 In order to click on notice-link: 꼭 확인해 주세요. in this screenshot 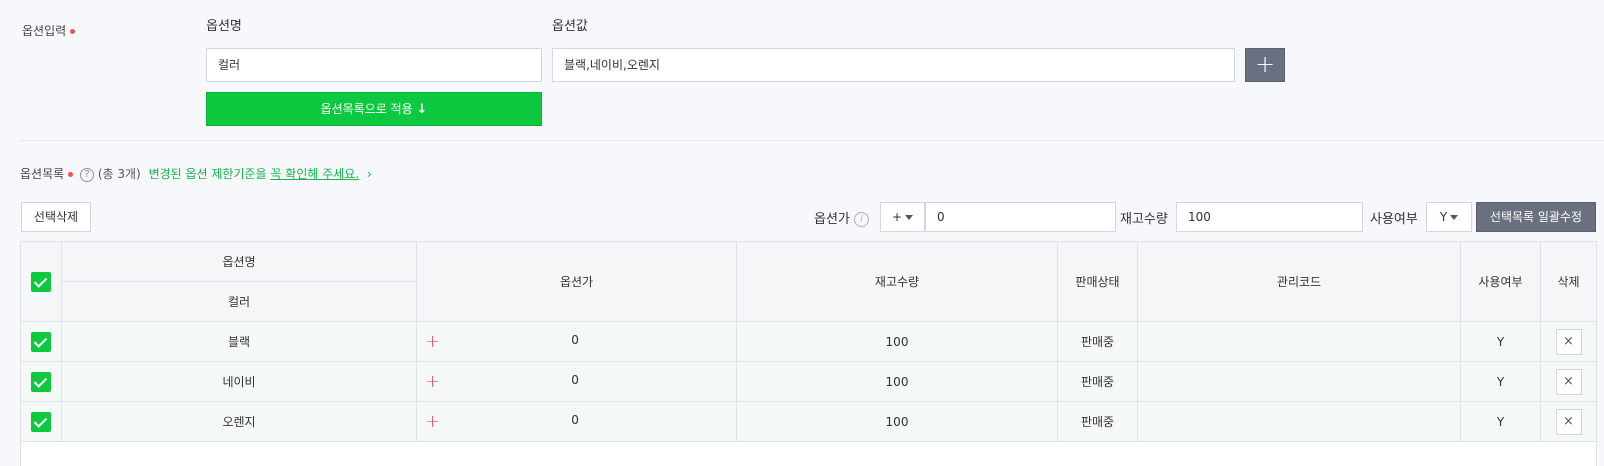, I will do `click(314, 174)`.